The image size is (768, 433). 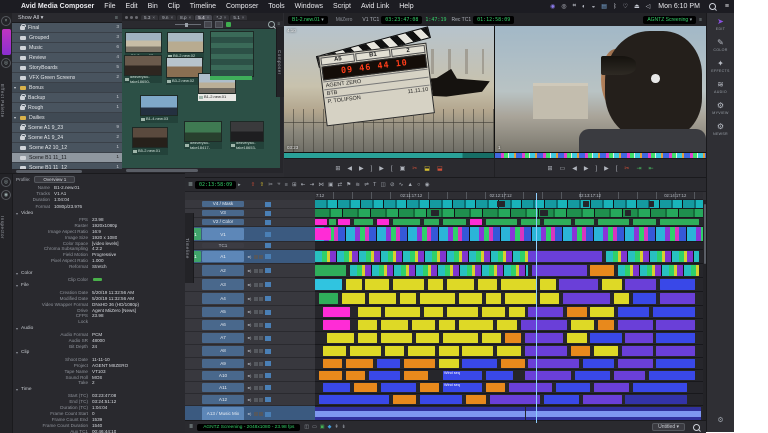 I want to click on transport-button: ⇤, so click(x=650, y=168).